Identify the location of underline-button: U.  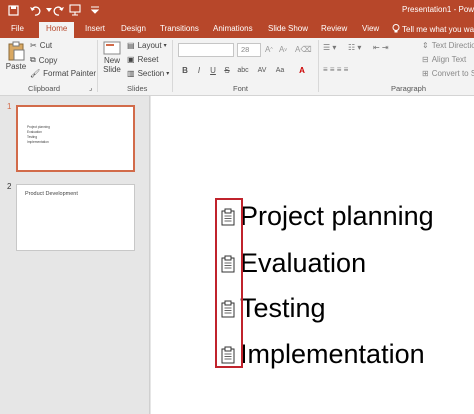
(213, 71).